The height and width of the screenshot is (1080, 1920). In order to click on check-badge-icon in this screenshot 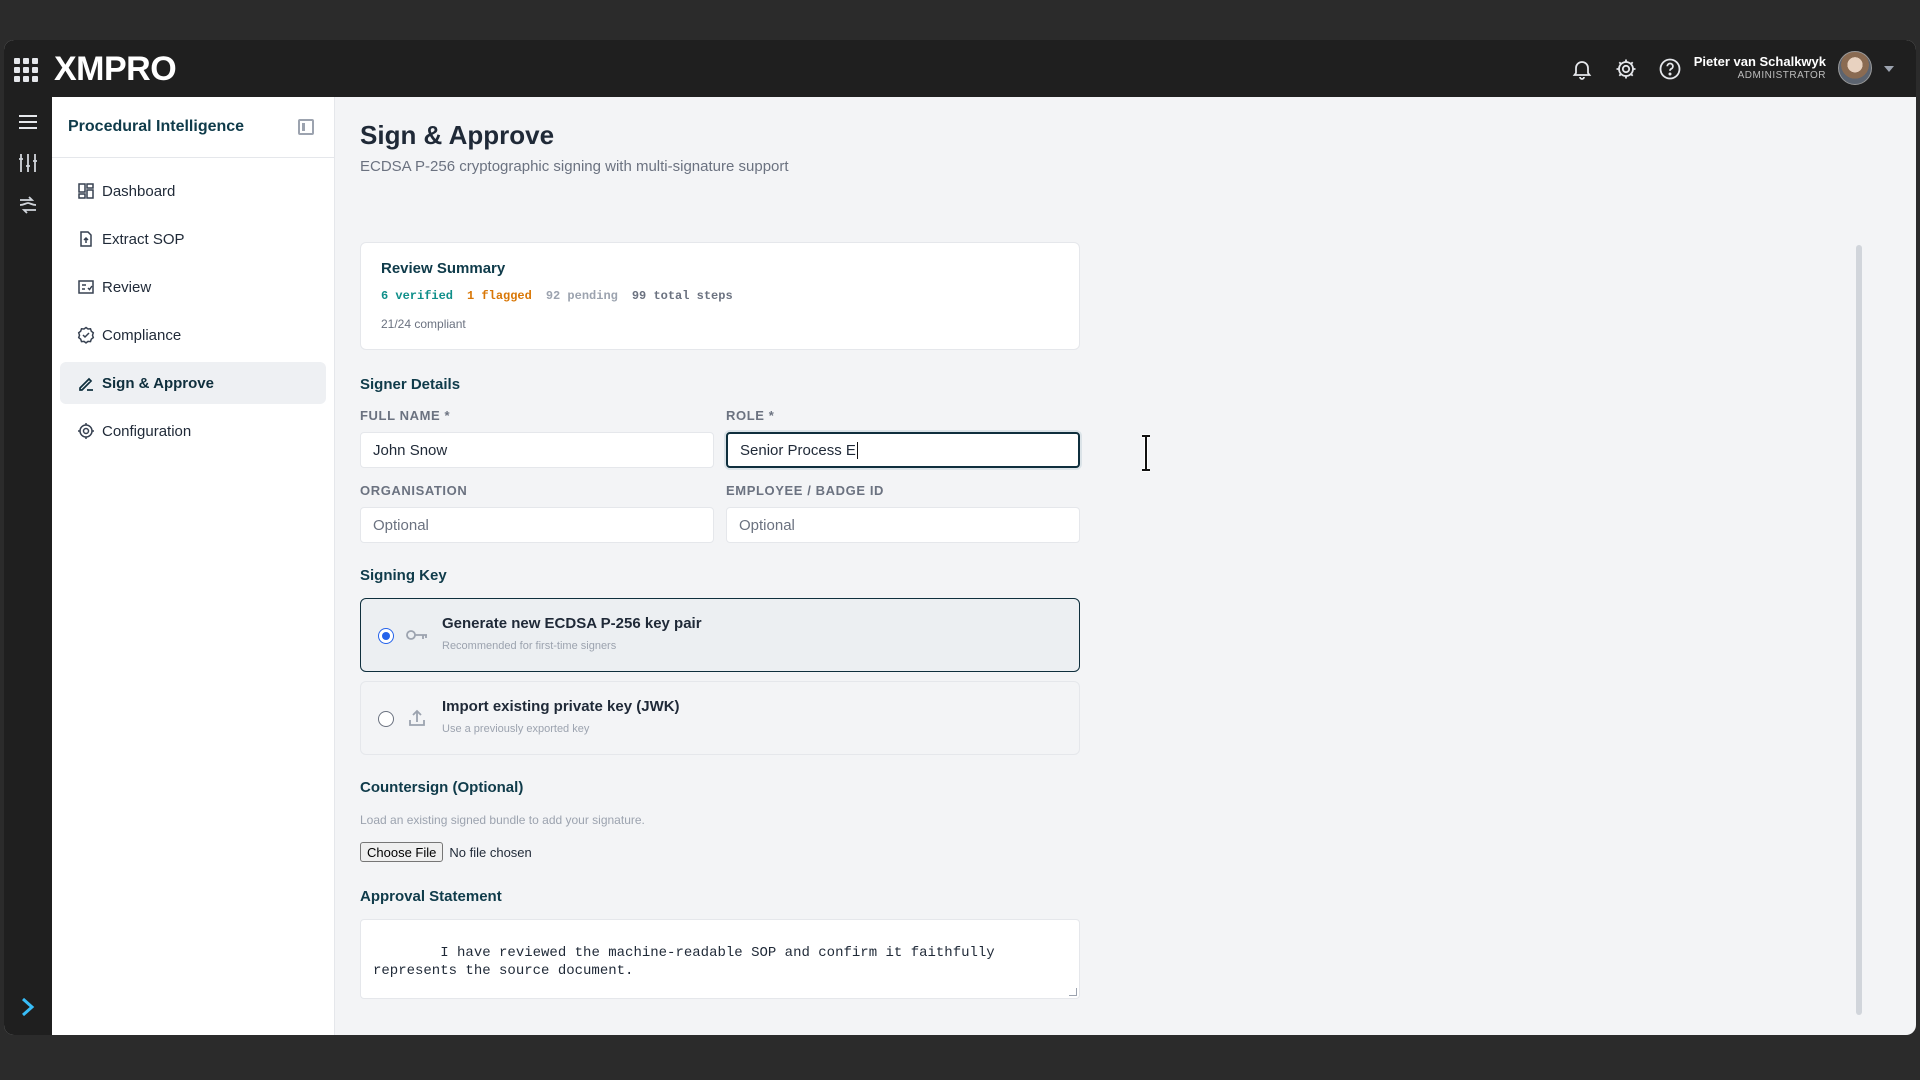, I will do `click(86, 335)`.